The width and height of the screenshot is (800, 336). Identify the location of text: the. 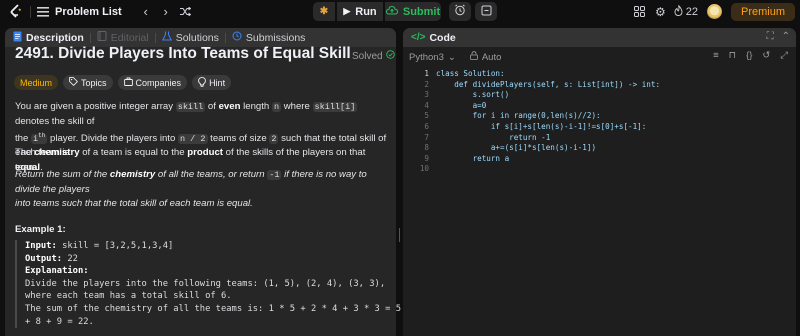
(23, 138).